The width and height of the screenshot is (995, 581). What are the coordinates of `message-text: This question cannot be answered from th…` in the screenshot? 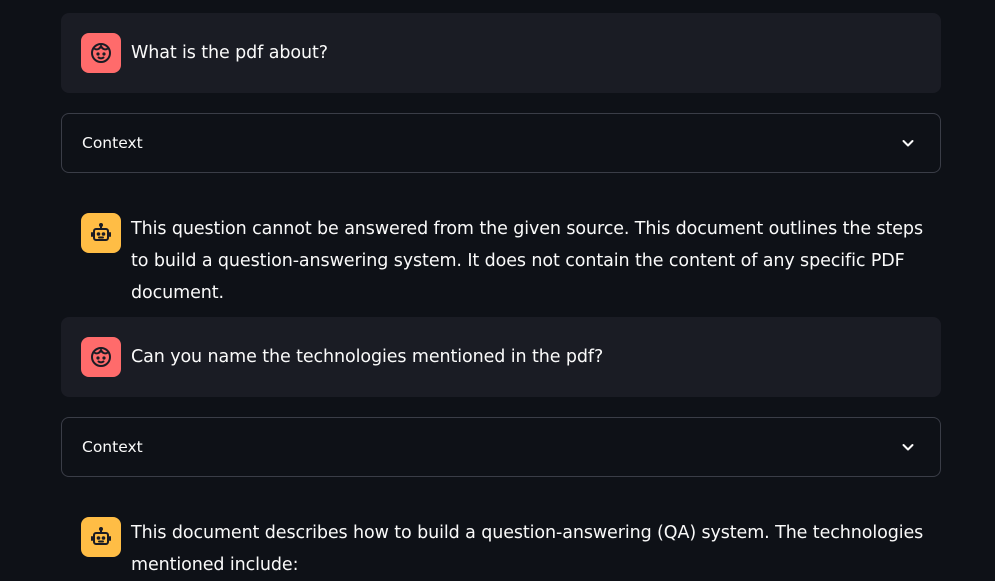 It's located at (527, 261).